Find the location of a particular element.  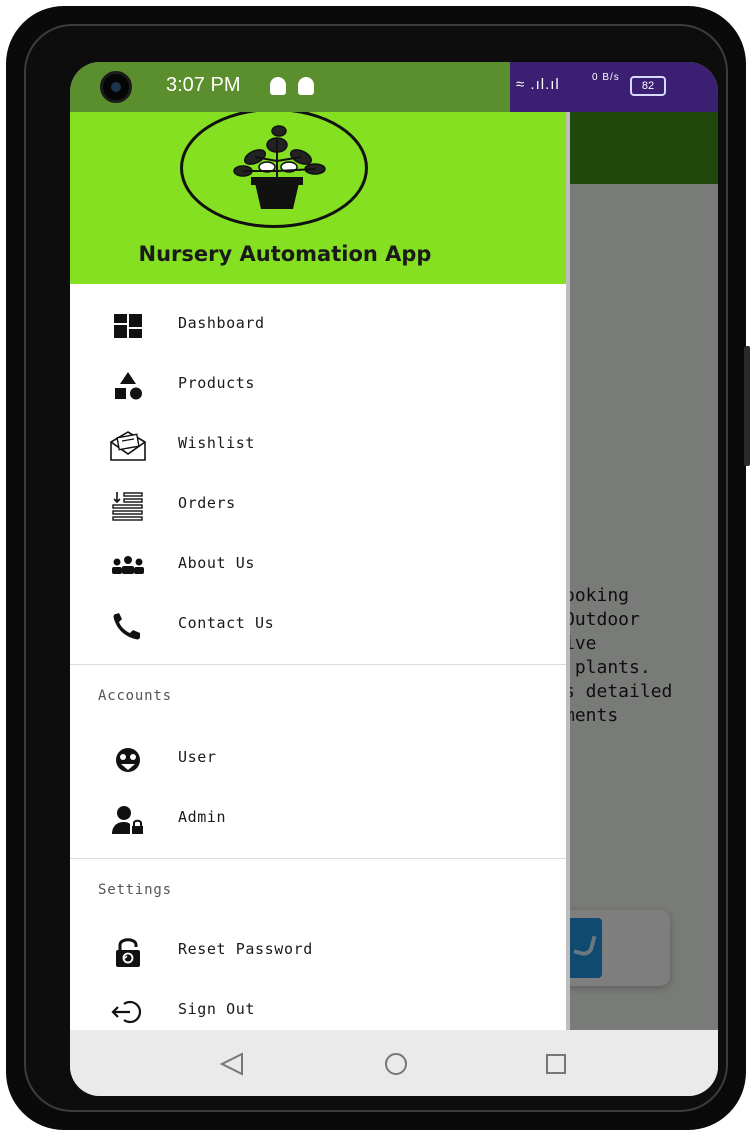

app-logo is located at coordinates (274, 170).